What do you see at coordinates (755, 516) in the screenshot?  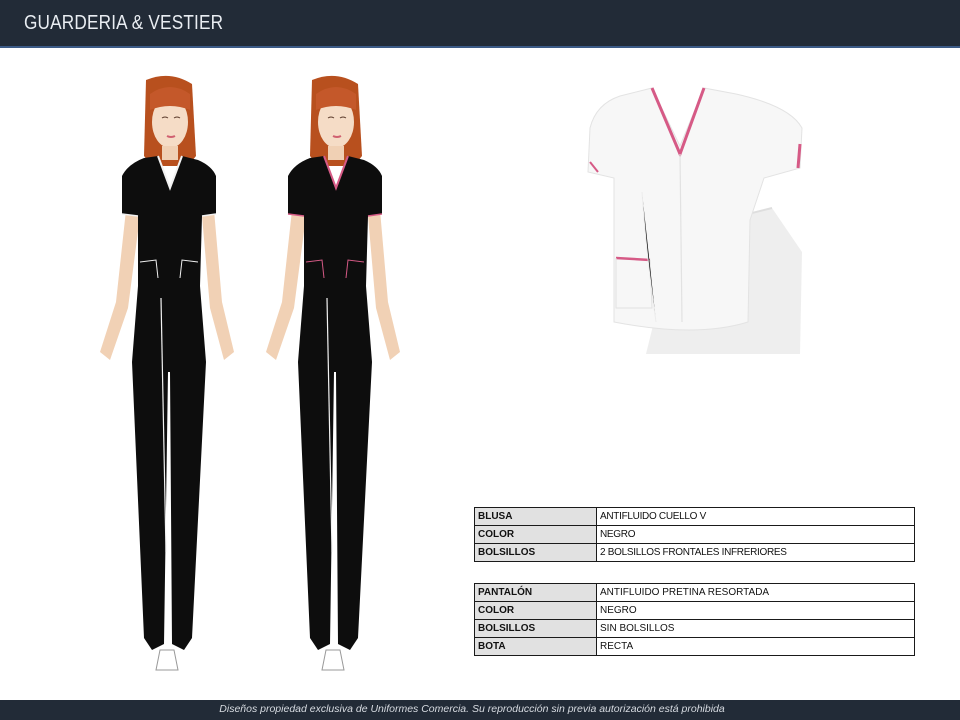 I see `spec-value: ANTIFLUIDO CUELLO V` at bounding box center [755, 516].